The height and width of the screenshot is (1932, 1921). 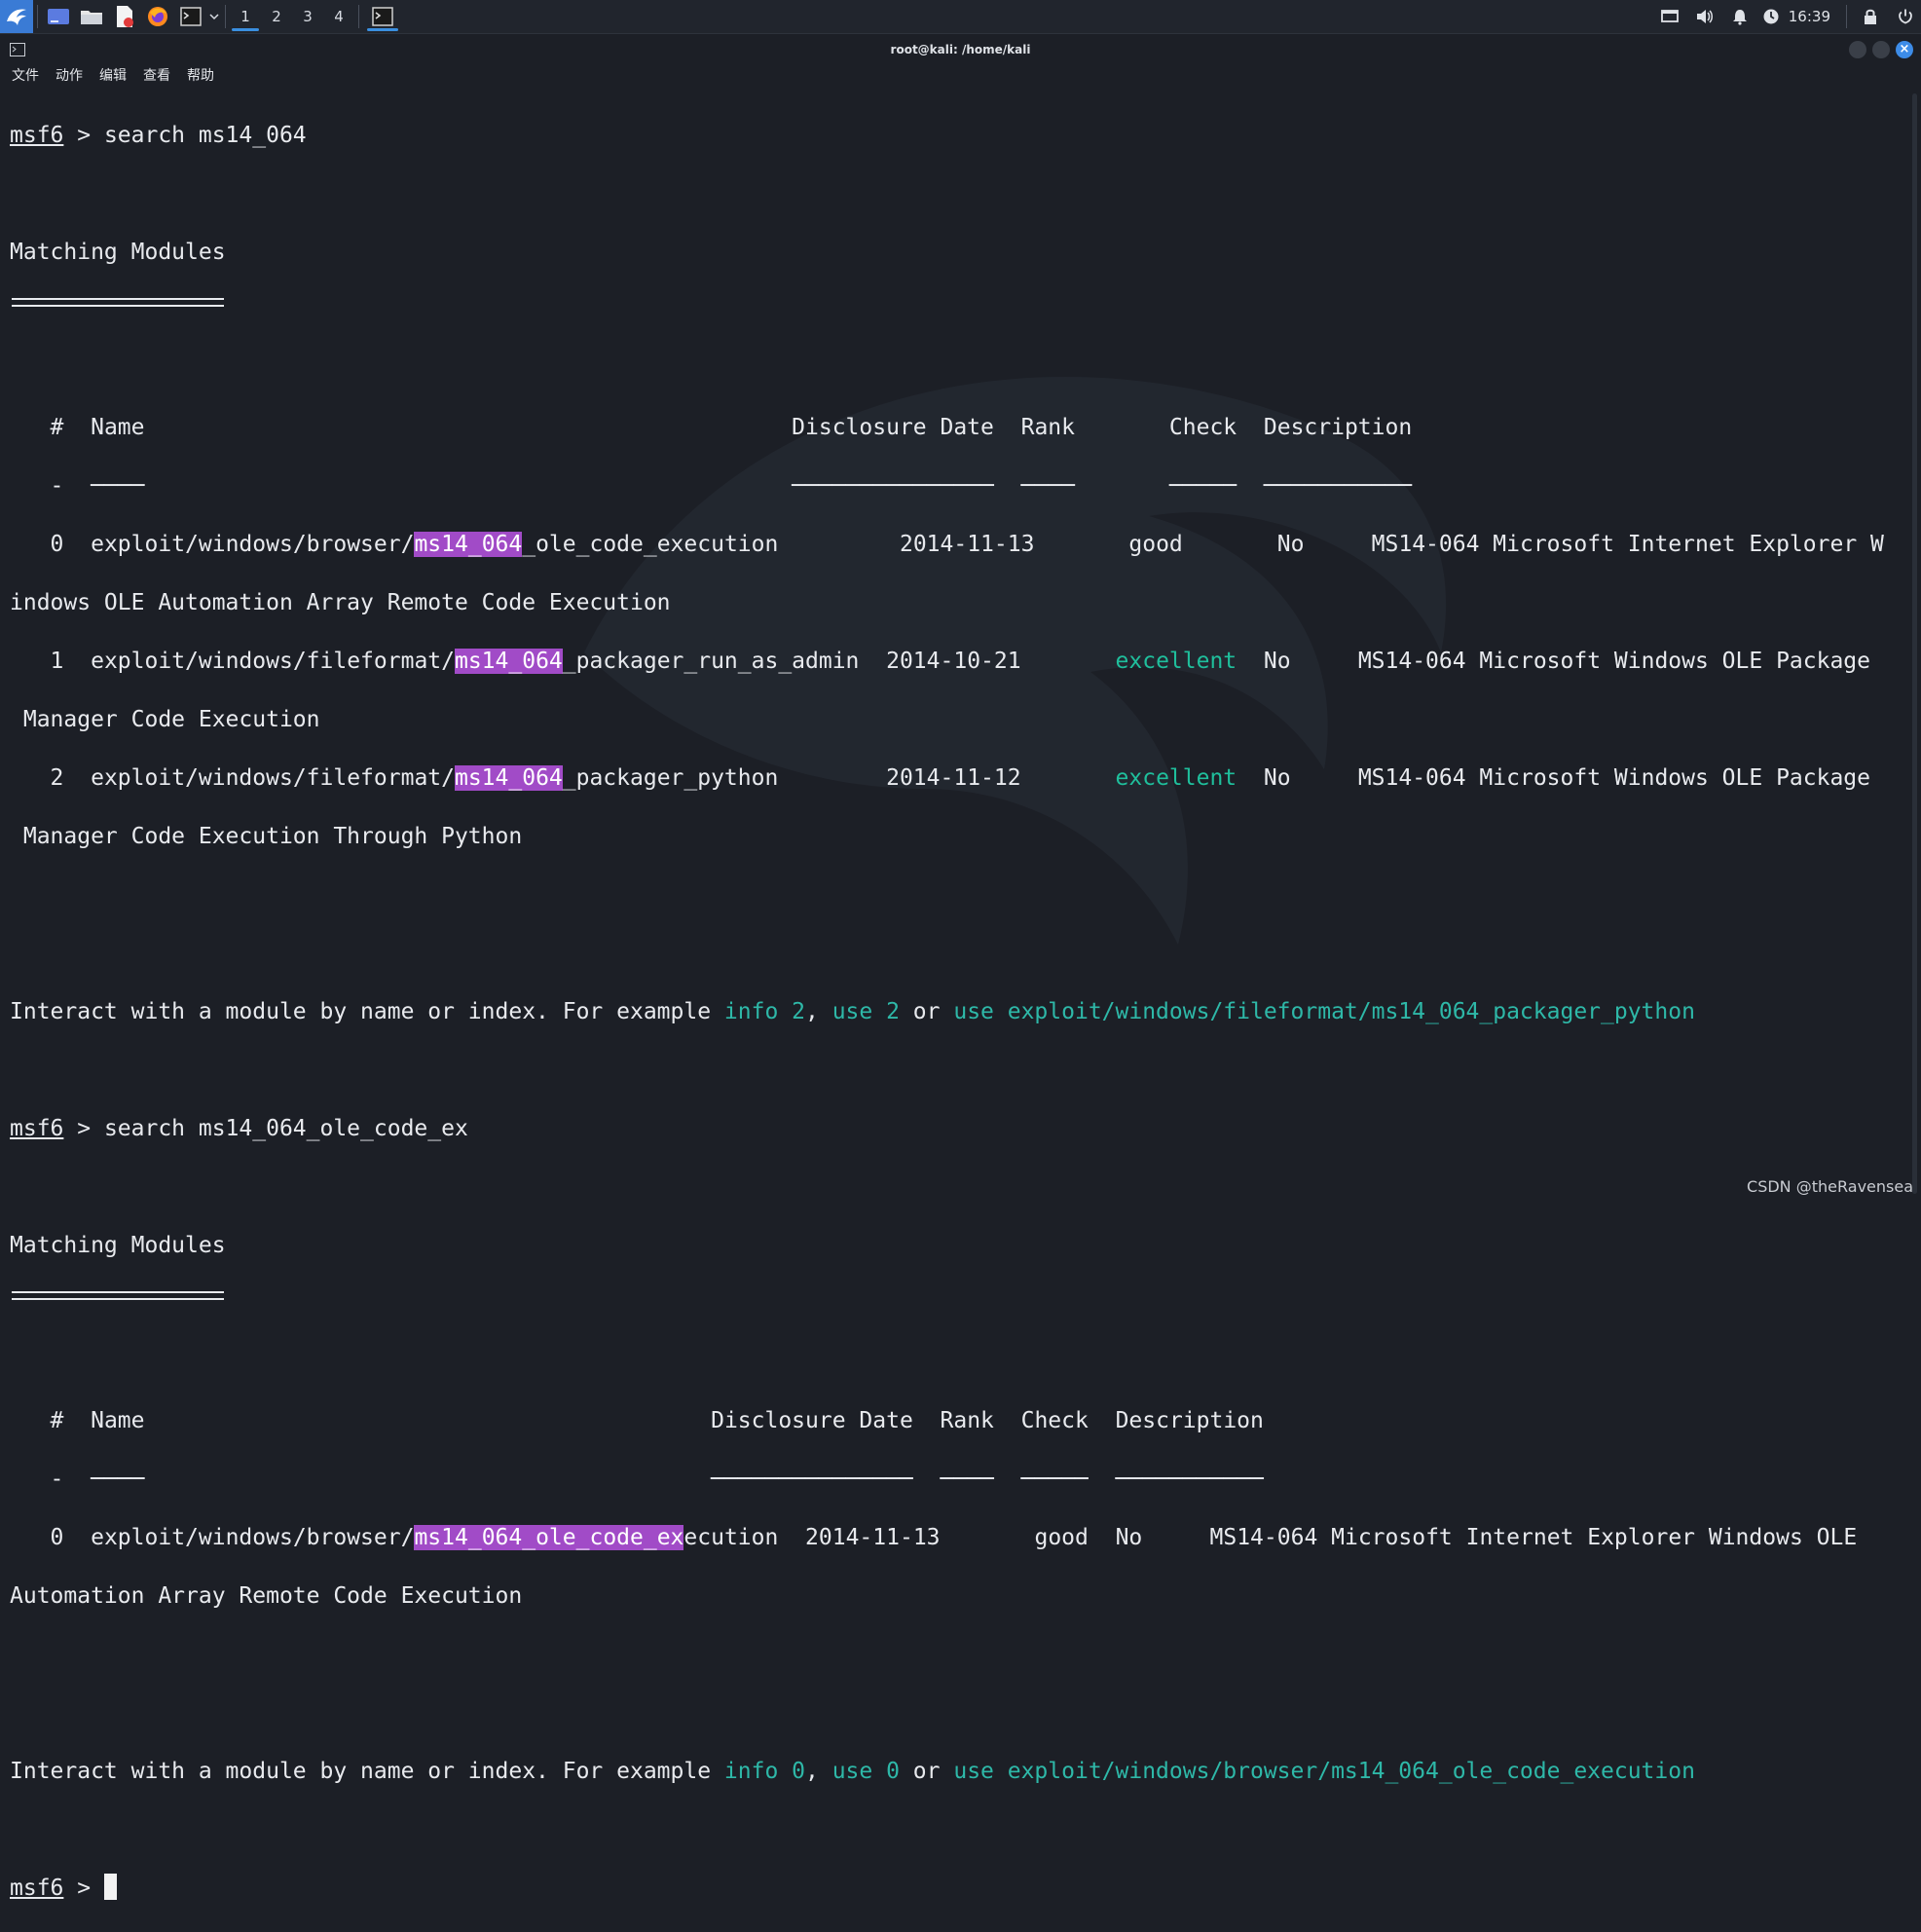 I want to click on module-path-suffix: _packager_run_as_admin, so click(x=711, y=661).